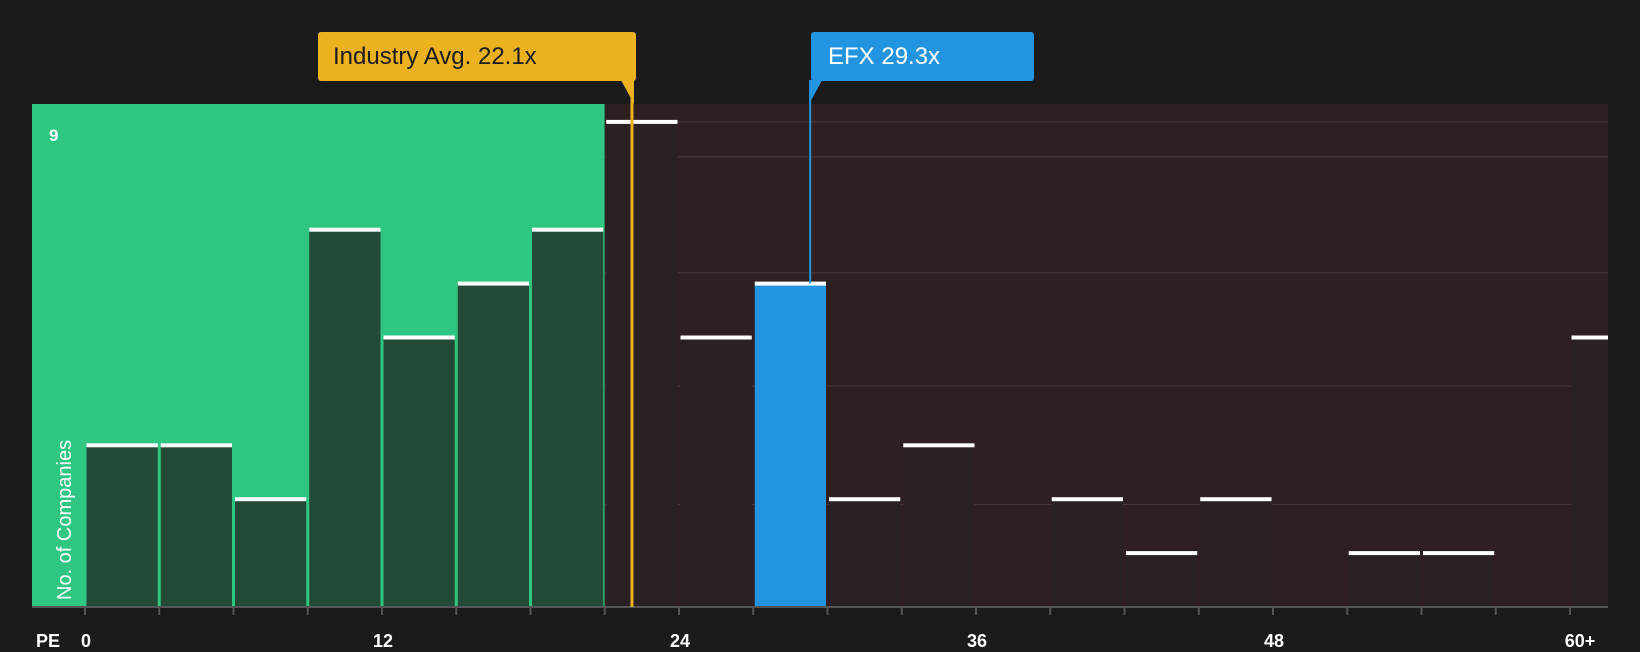  I want to click on x-tick-label: 36, so click(977, 641).